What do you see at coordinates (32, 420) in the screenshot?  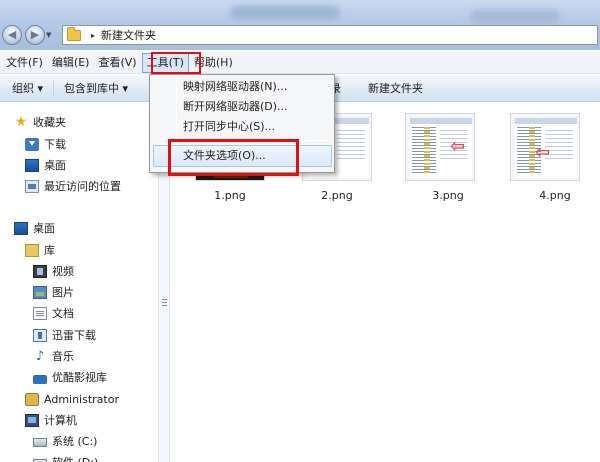 I see `computer-icon` at bounding box center [32, 420].